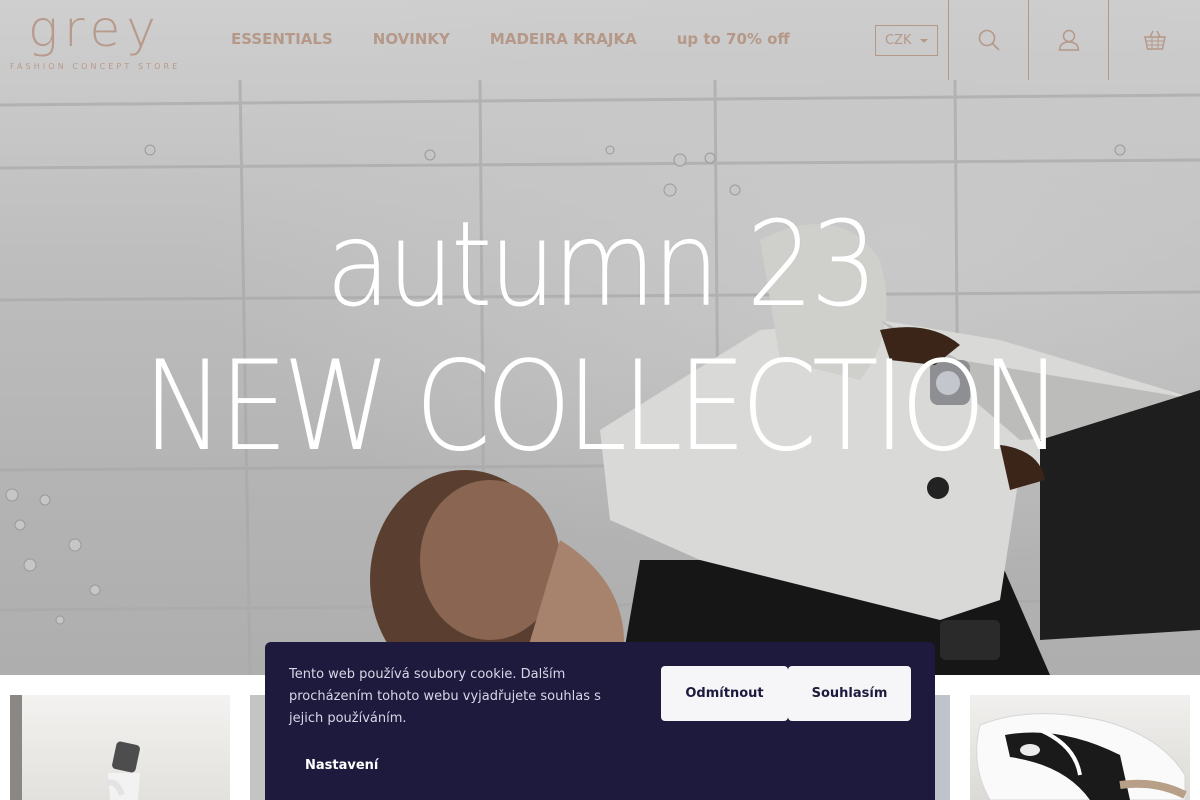 This screenshot has width=1200, height=800. I want to click on currency-select: CZK, so click(906, 40).